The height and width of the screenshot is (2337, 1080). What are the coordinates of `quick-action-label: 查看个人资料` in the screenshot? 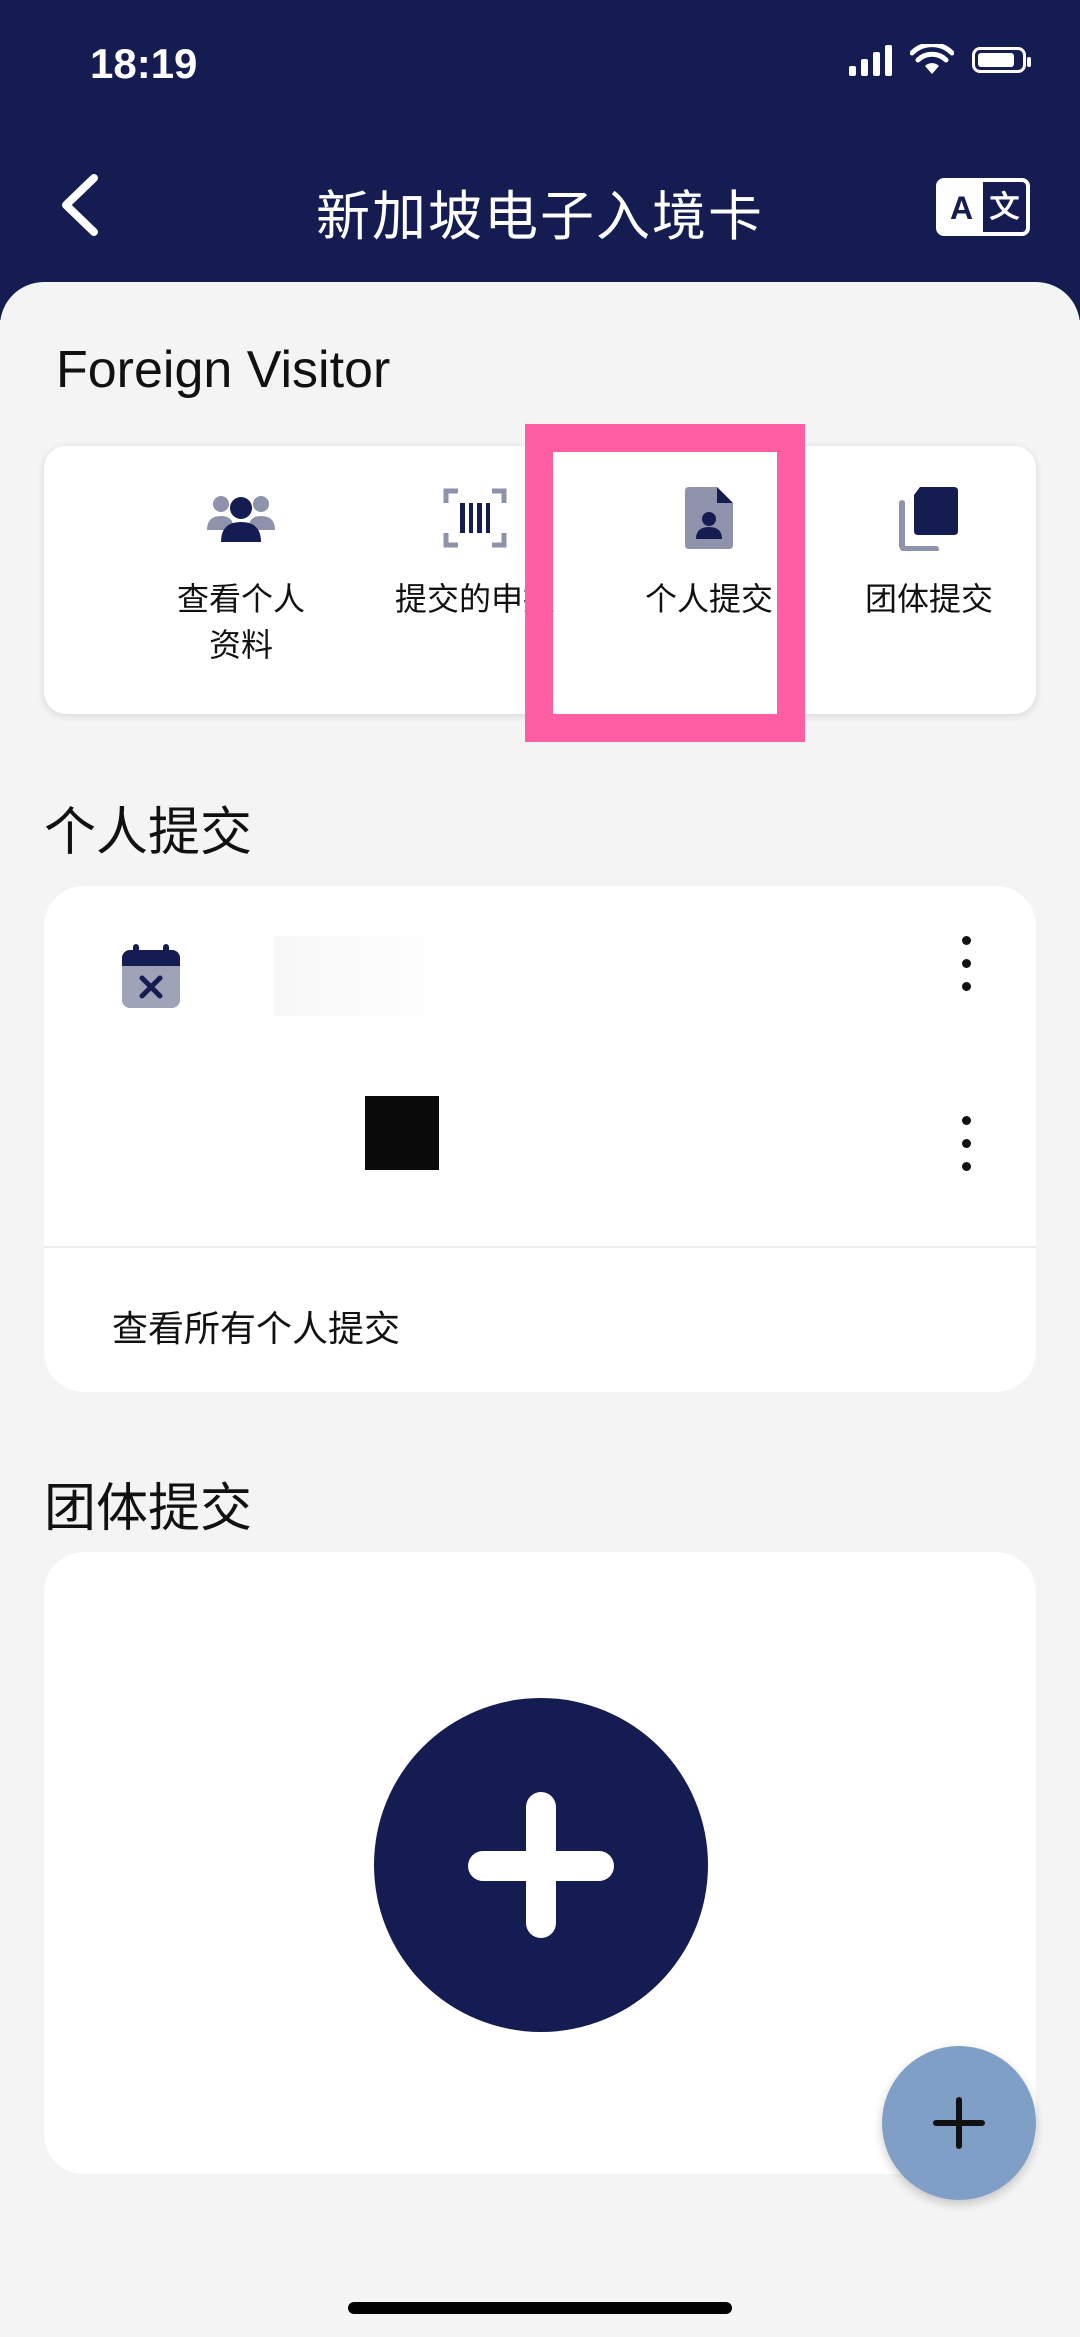 It's located at (240, 622).